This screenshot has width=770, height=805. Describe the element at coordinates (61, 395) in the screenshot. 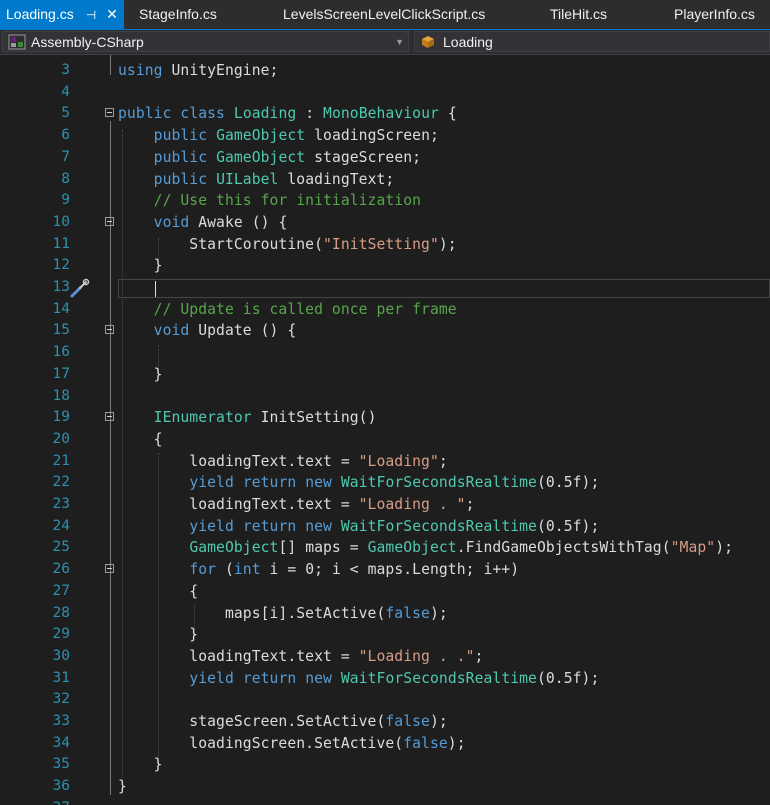

I see `line-number: 18` at that location.